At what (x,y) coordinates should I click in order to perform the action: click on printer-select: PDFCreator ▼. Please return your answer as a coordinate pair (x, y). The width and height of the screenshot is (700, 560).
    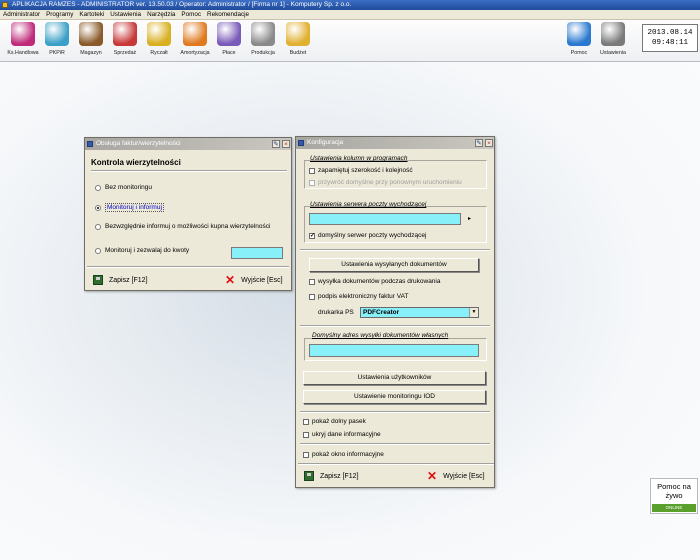
    Looking at the image, I should click on (419, 312).